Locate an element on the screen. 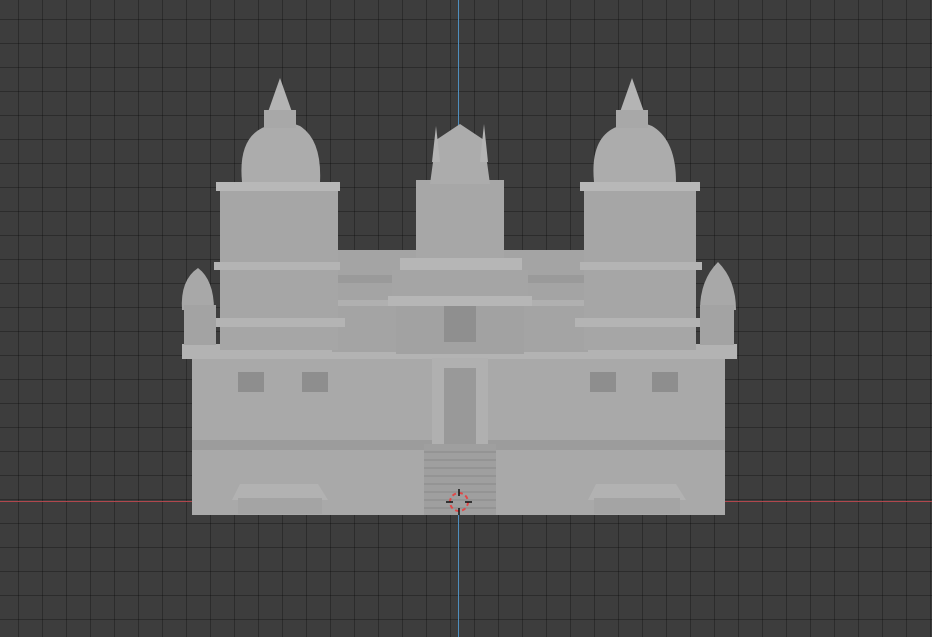 This screenshot has width=932, height=637. left-tower-spire-base is located at coordinates (280, 119).